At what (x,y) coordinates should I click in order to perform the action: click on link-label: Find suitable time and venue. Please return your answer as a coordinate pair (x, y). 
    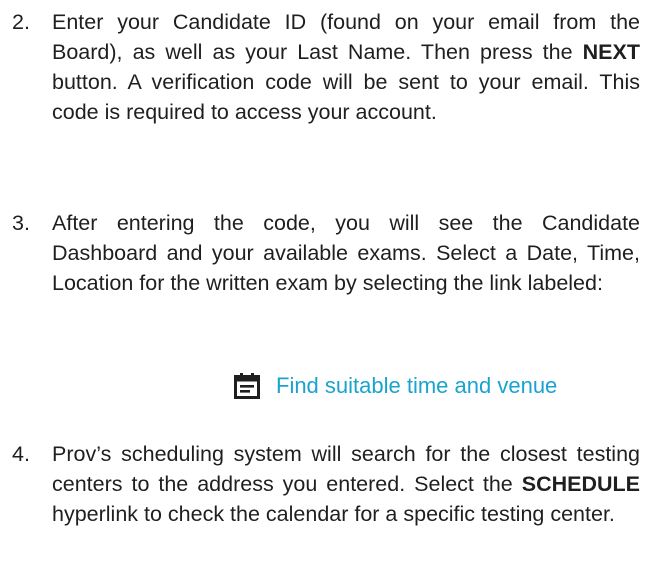
    Looking at the image, I should click on (416, 386).